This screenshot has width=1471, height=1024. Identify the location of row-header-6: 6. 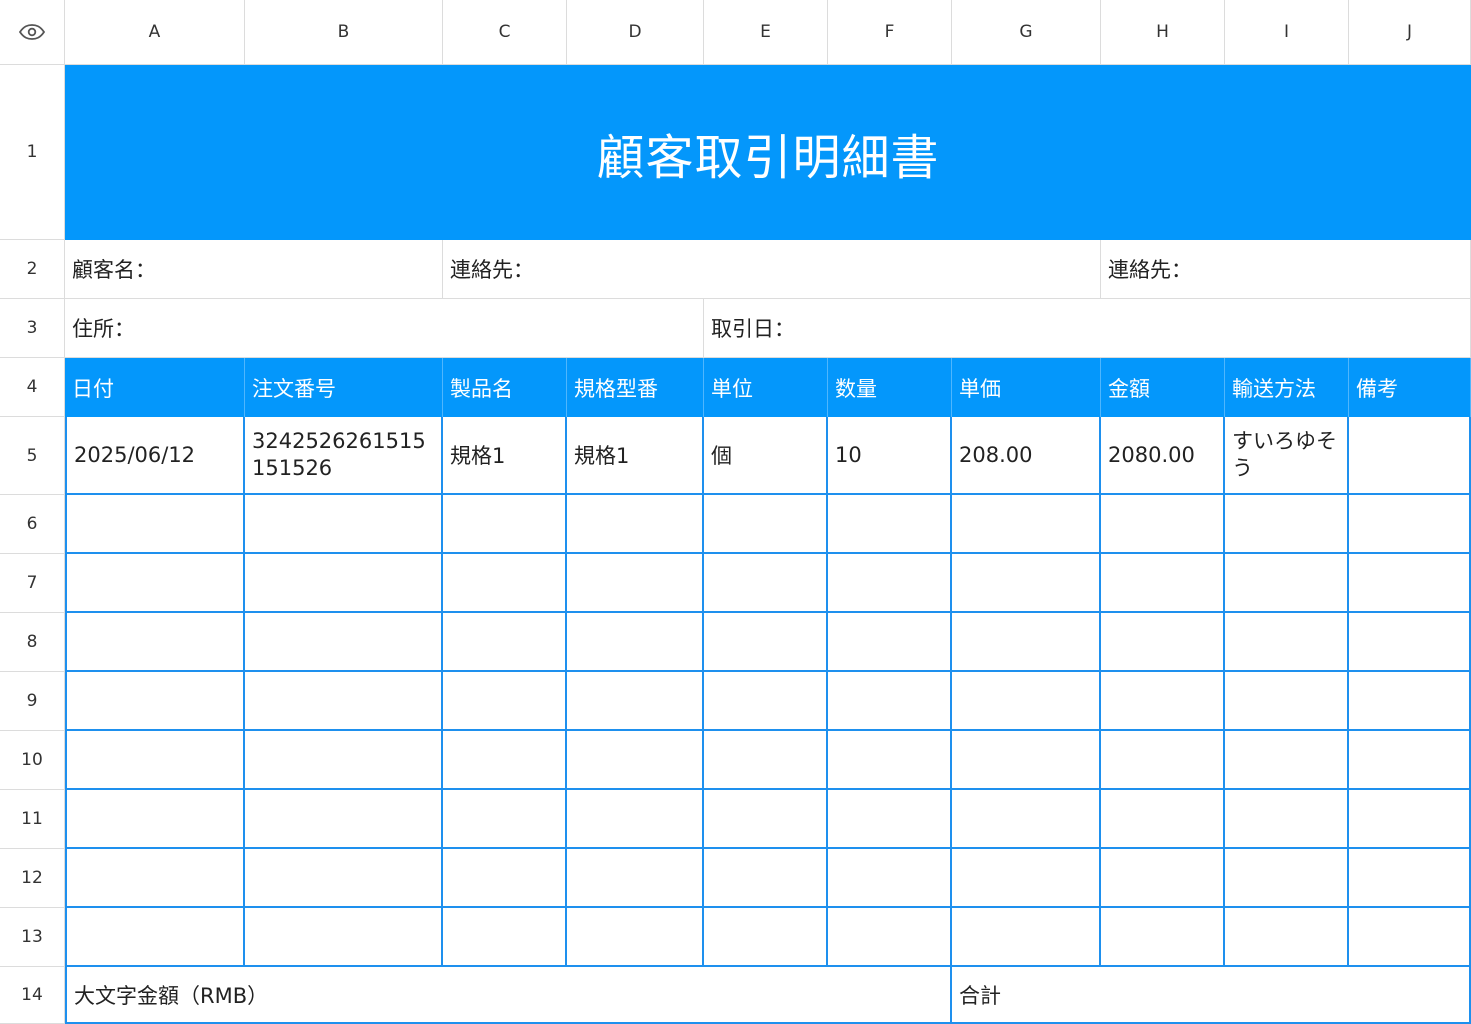
(32, 524).